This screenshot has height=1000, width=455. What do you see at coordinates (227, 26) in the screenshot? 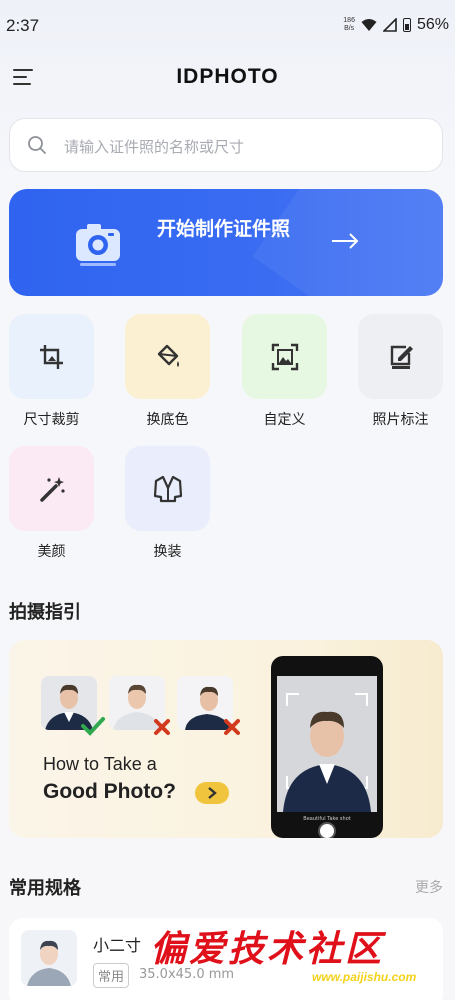
I see `status-bar: 2:37 186 B/s 56%` at bounding box center [227, 26].